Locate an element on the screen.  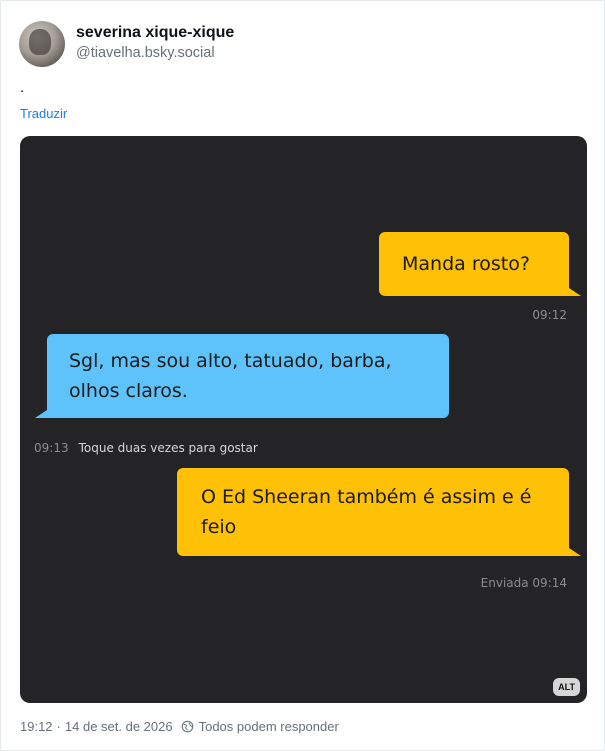
author-handle: @tiavelha.bsky.social is located at coordinates (155, 53).